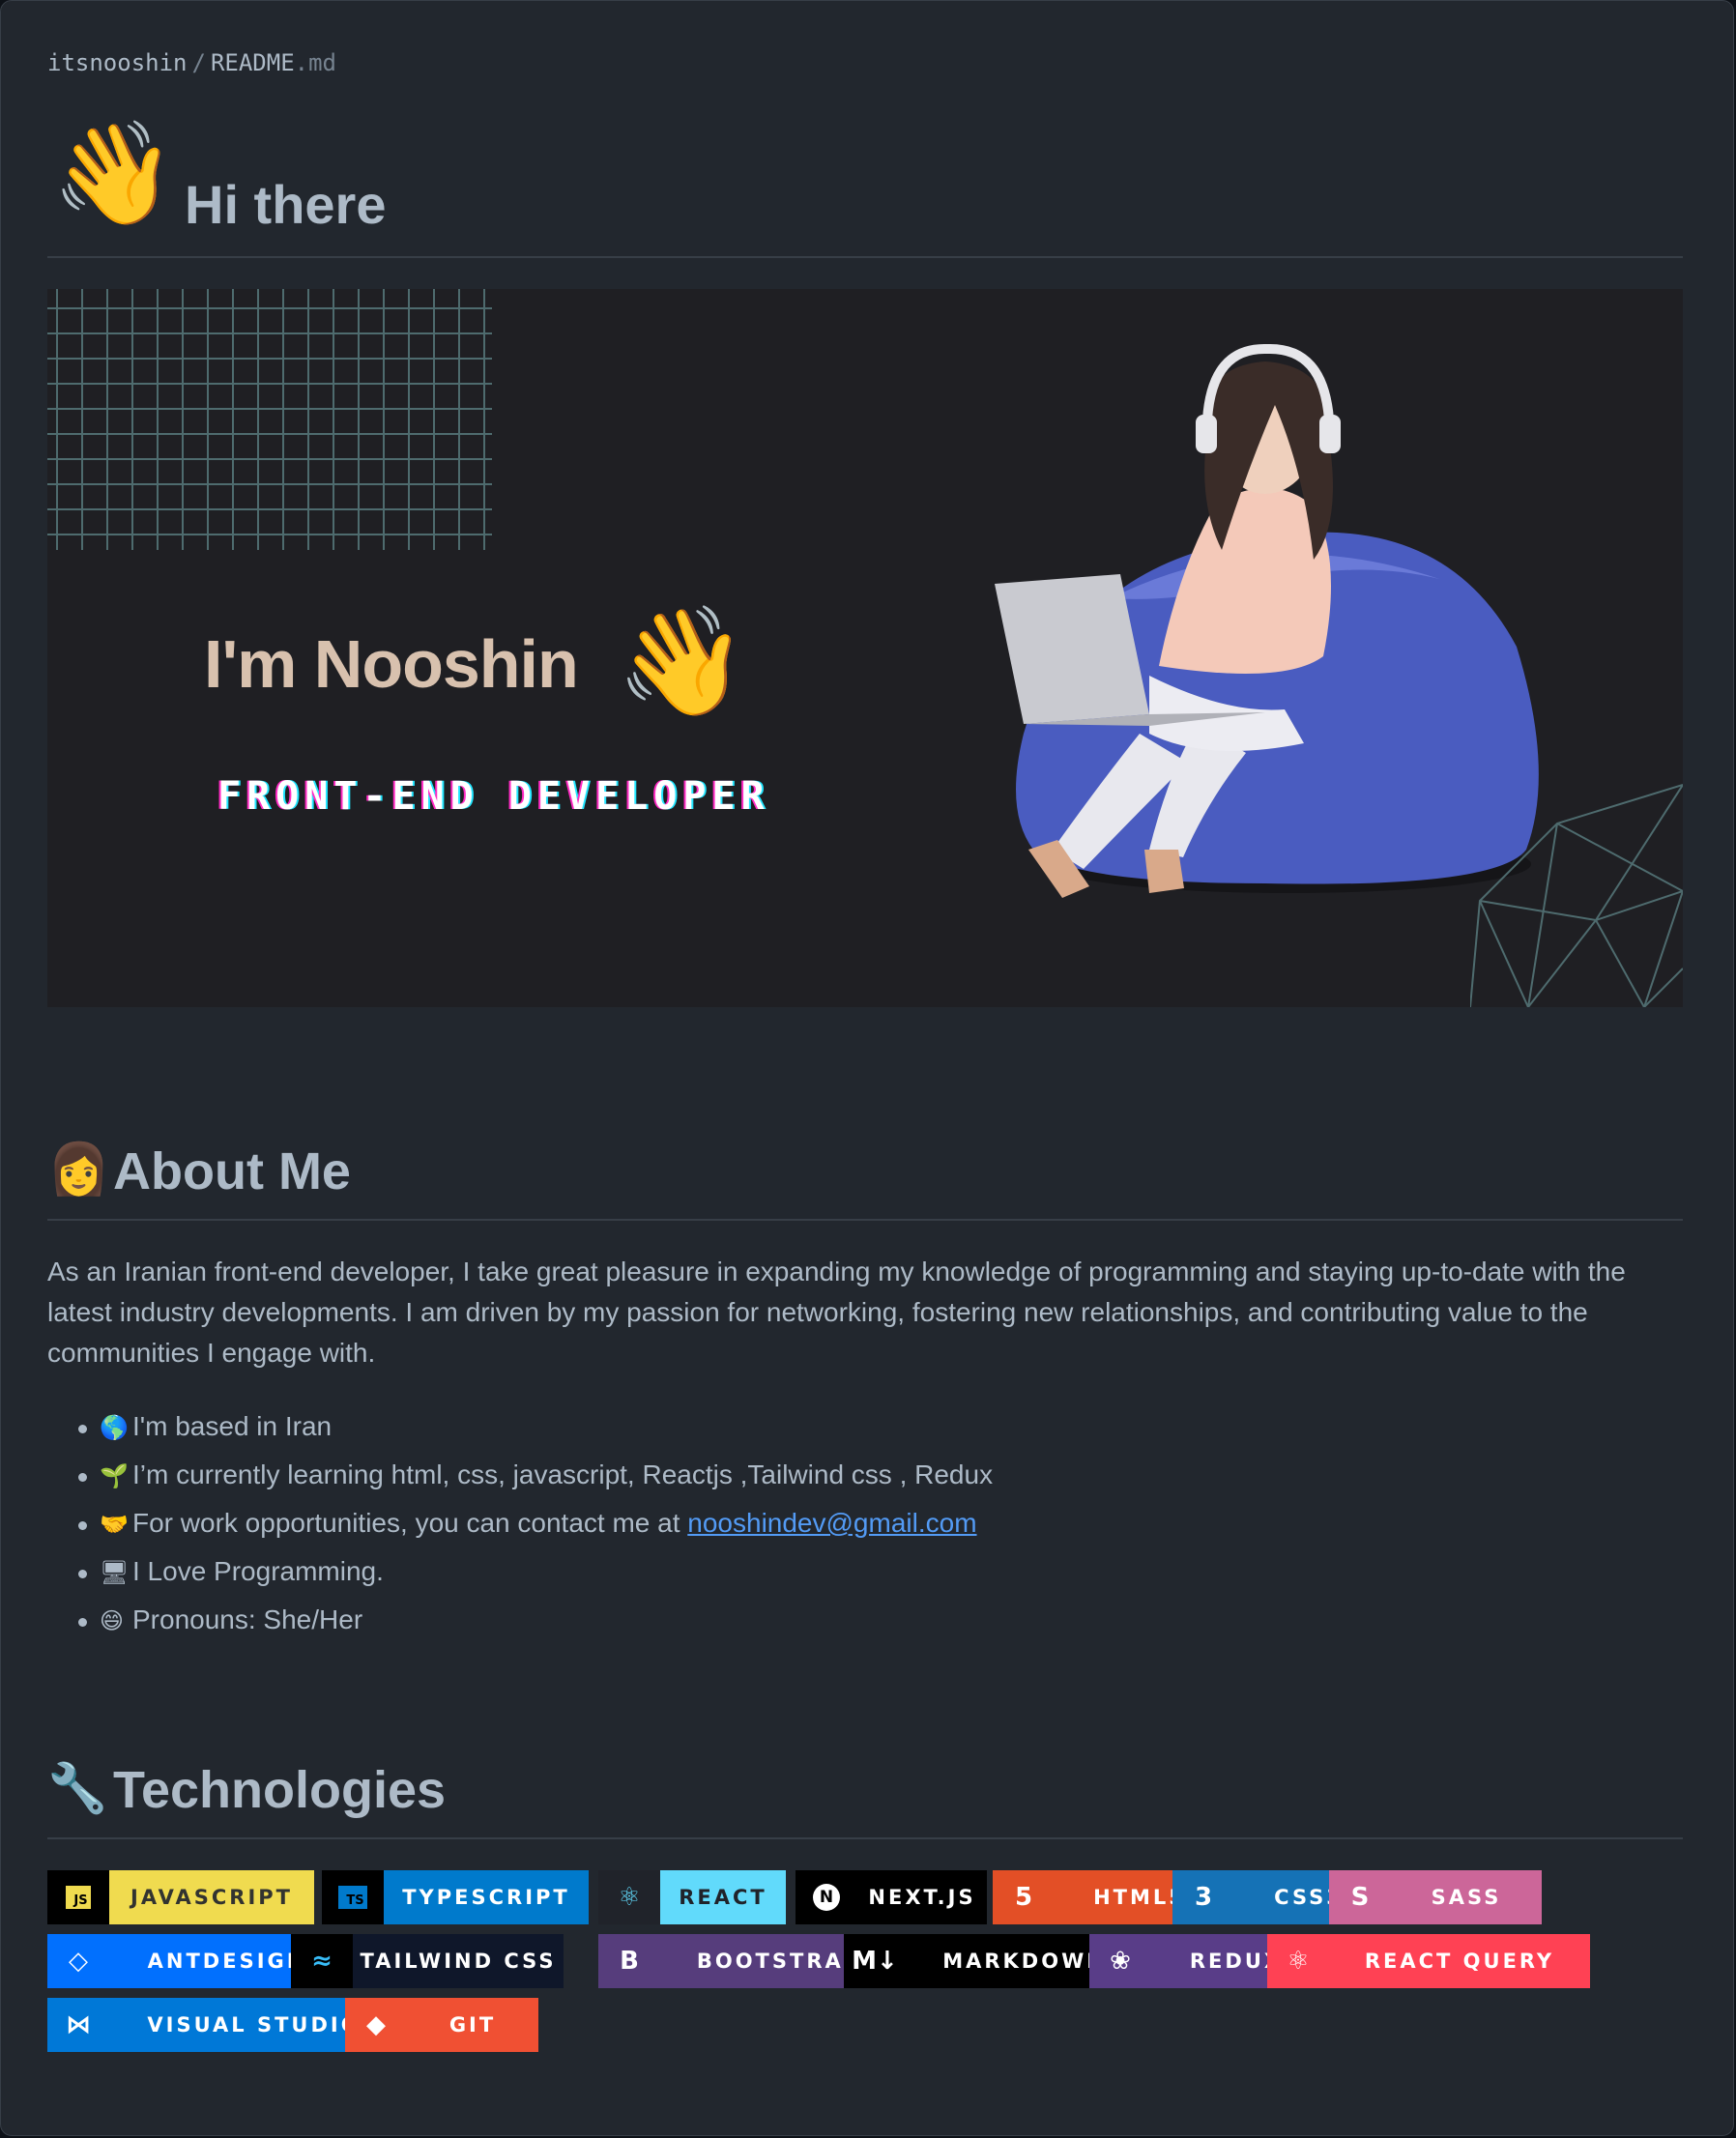 The width and height of the screenshot is (1736, 2138). I want to click on bootstrap-icon: B, so click(629, 1961).